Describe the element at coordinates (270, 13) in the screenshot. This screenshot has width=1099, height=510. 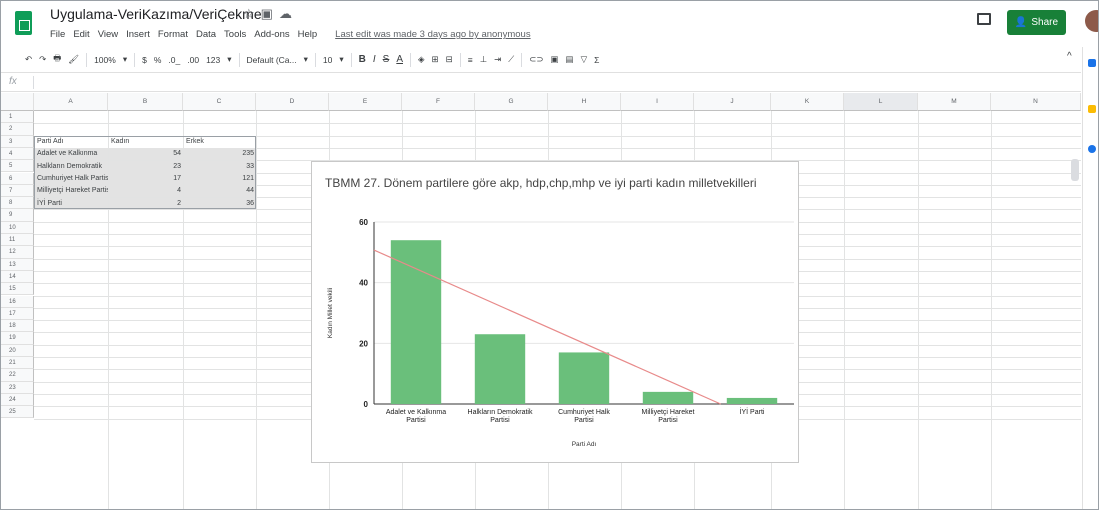
I see `folder-icon: ▣` at that location.